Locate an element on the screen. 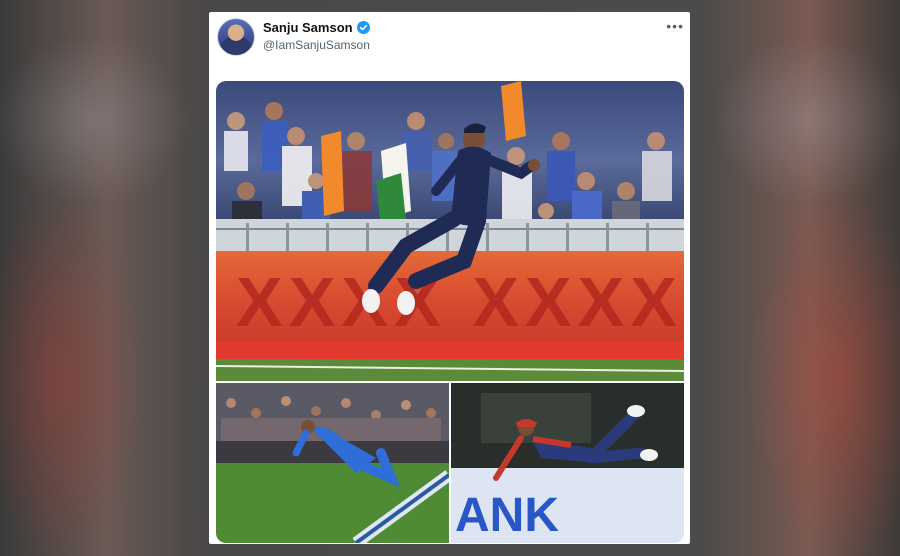 The image size is (900, 556). profile-avatar is located at coordinates (236, 37).